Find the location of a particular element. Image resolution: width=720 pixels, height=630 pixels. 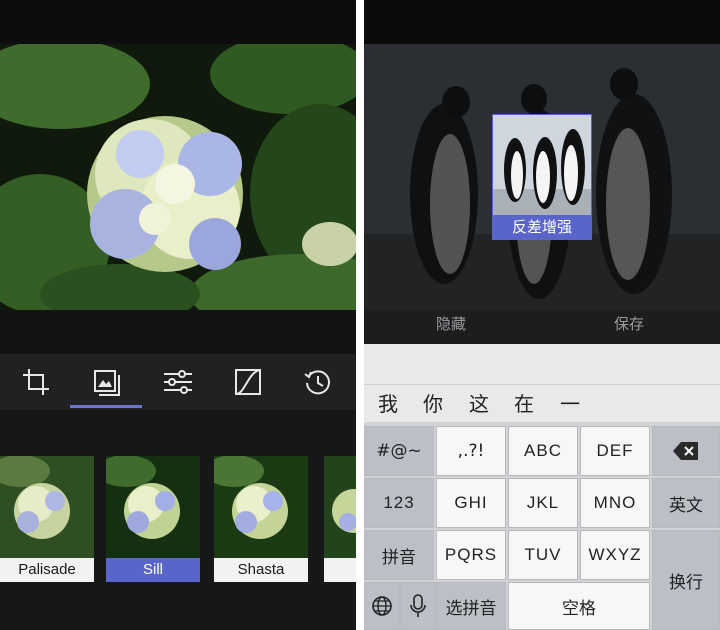

divider is located at coordinates (542, 384).